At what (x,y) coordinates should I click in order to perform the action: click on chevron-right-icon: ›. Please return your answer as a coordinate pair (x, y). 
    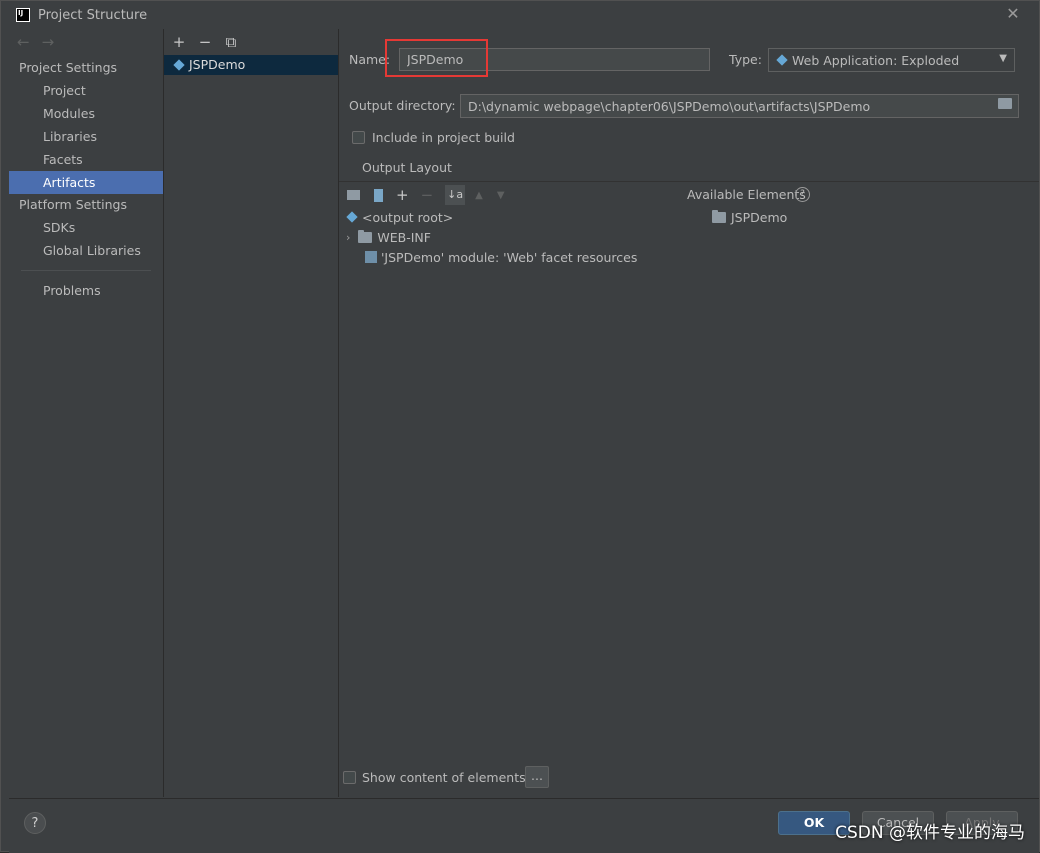
    Looking at the image, I should click on (348, 237).